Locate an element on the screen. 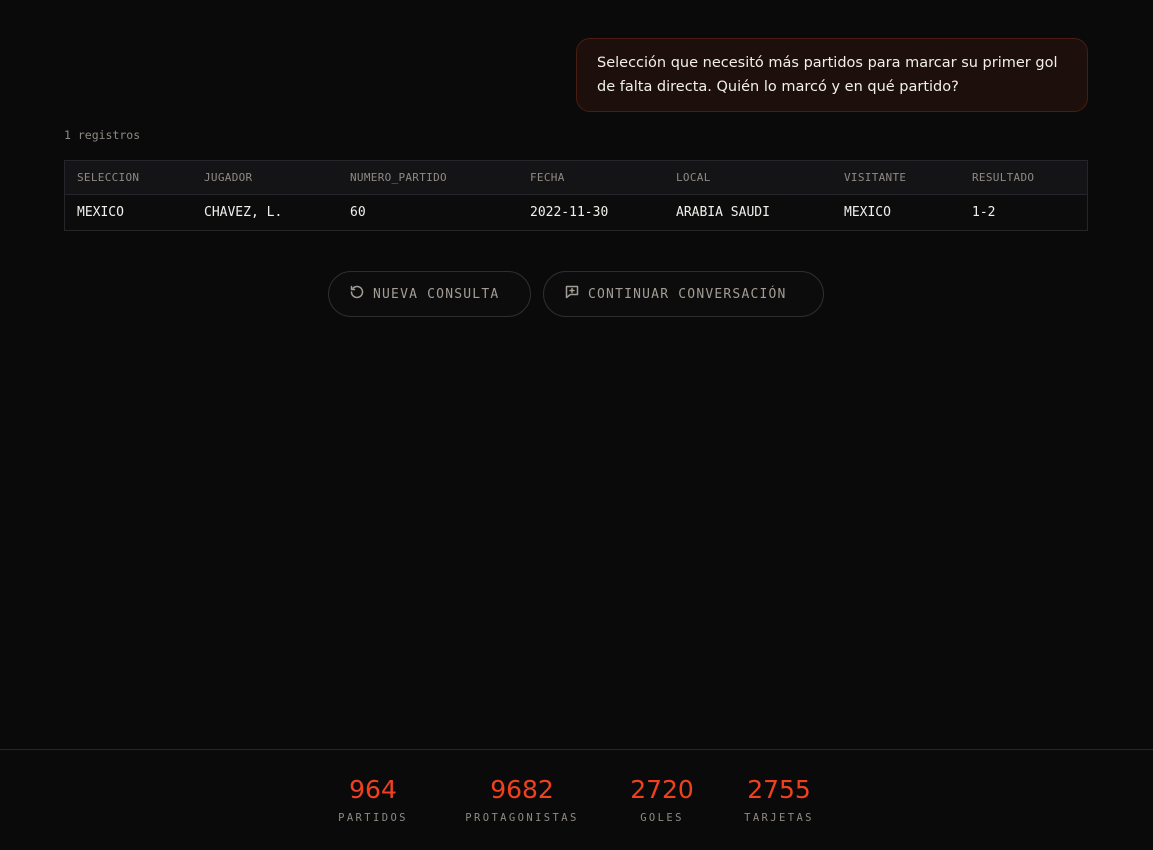 The height and width of the screenshot is (850, 1153). table-cell: 1-2 is located at coordinates (984, 212).